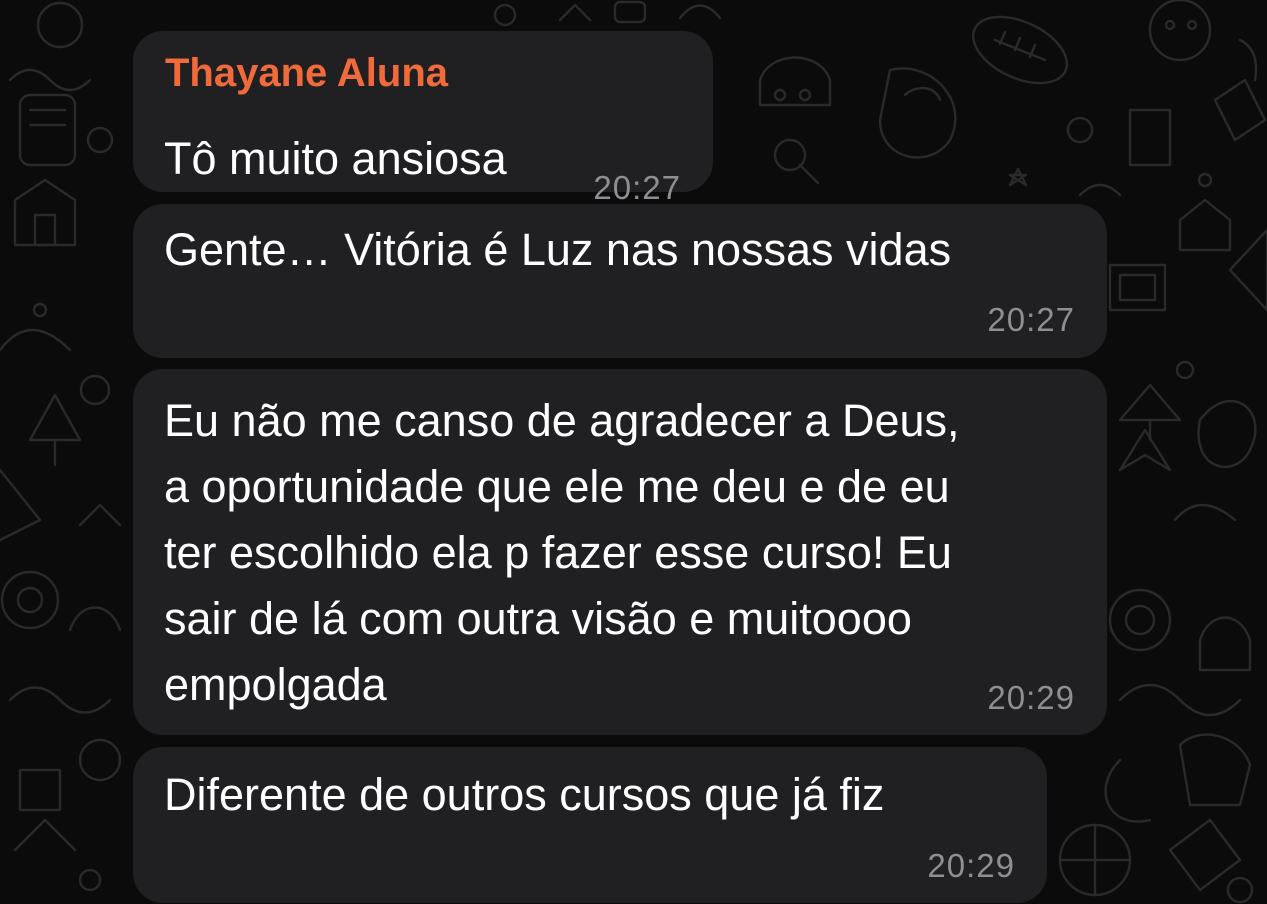 The height and width of the screenshot is (904, 1267). I want to click on message-text: Tô muito ansiosa, so click(335, 158).